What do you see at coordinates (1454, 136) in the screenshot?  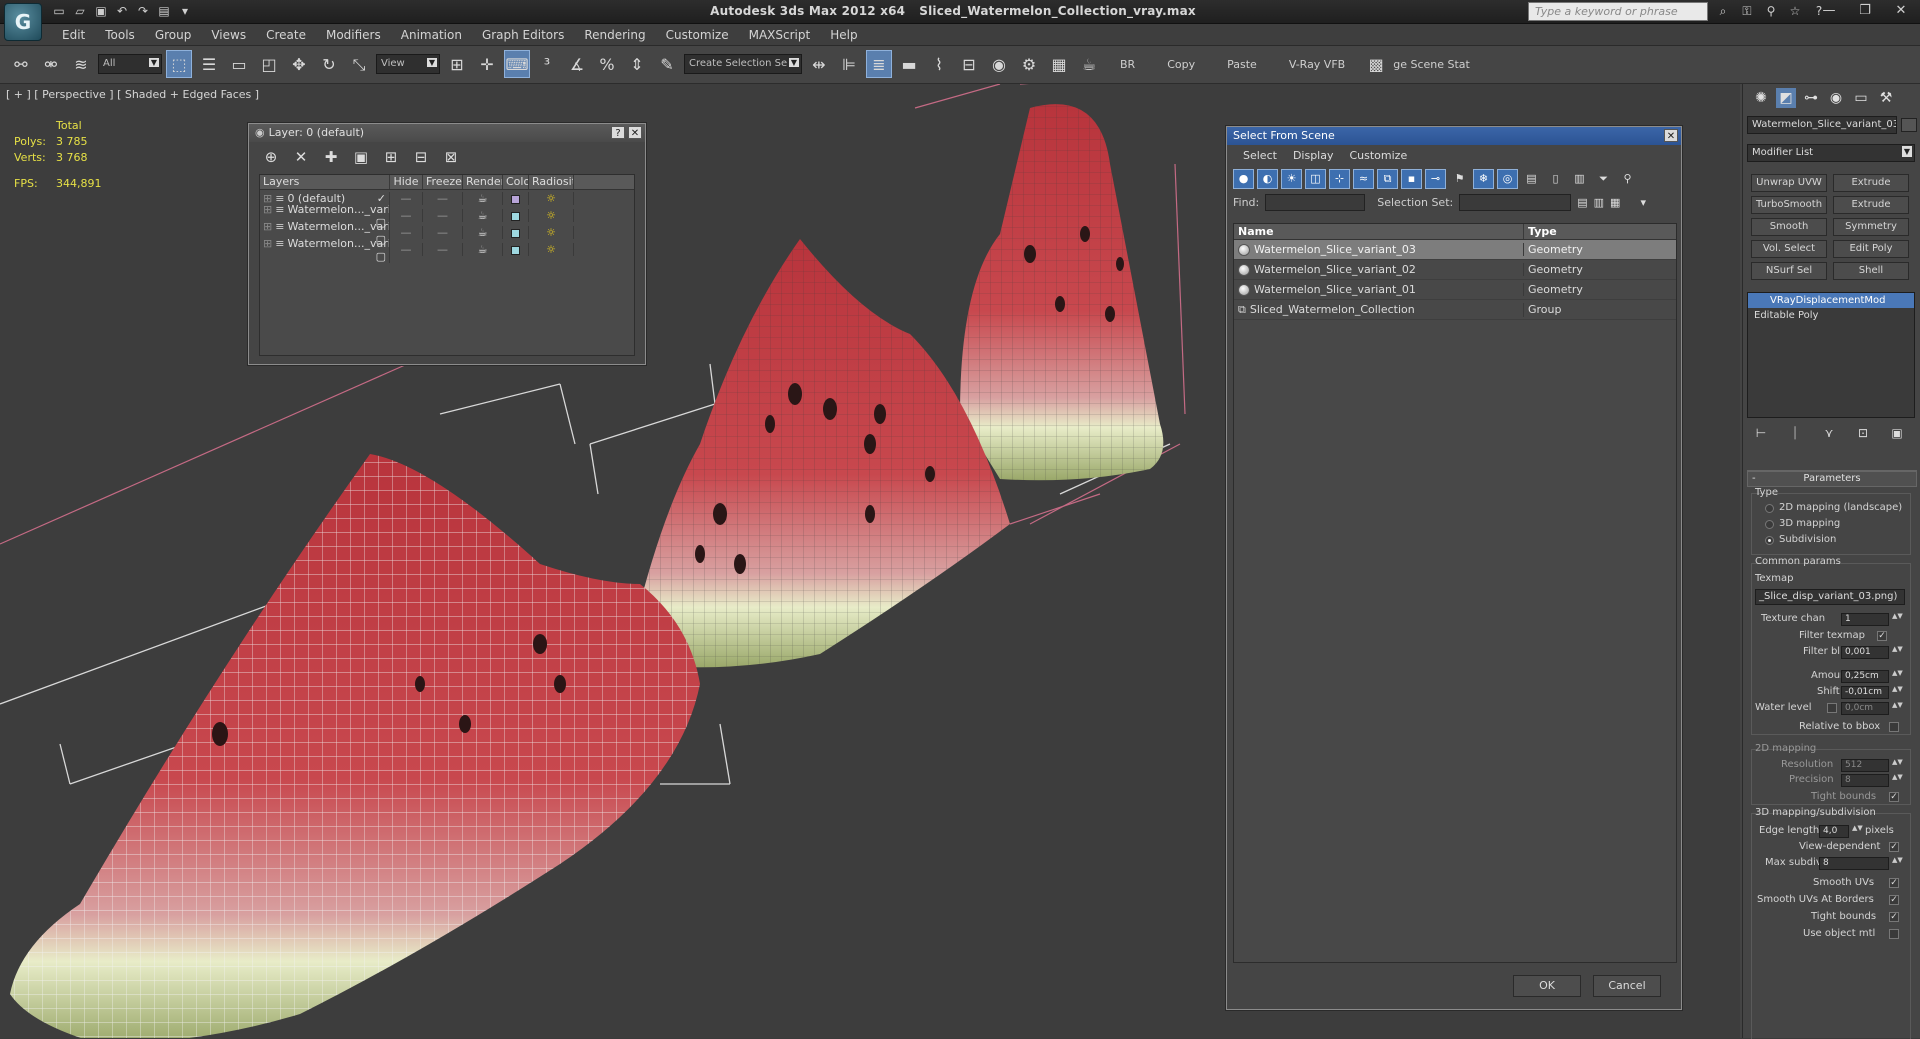 I see `select-from-scene-titlebar: Select From Scene ✕` at bounding box center [1454, 136].